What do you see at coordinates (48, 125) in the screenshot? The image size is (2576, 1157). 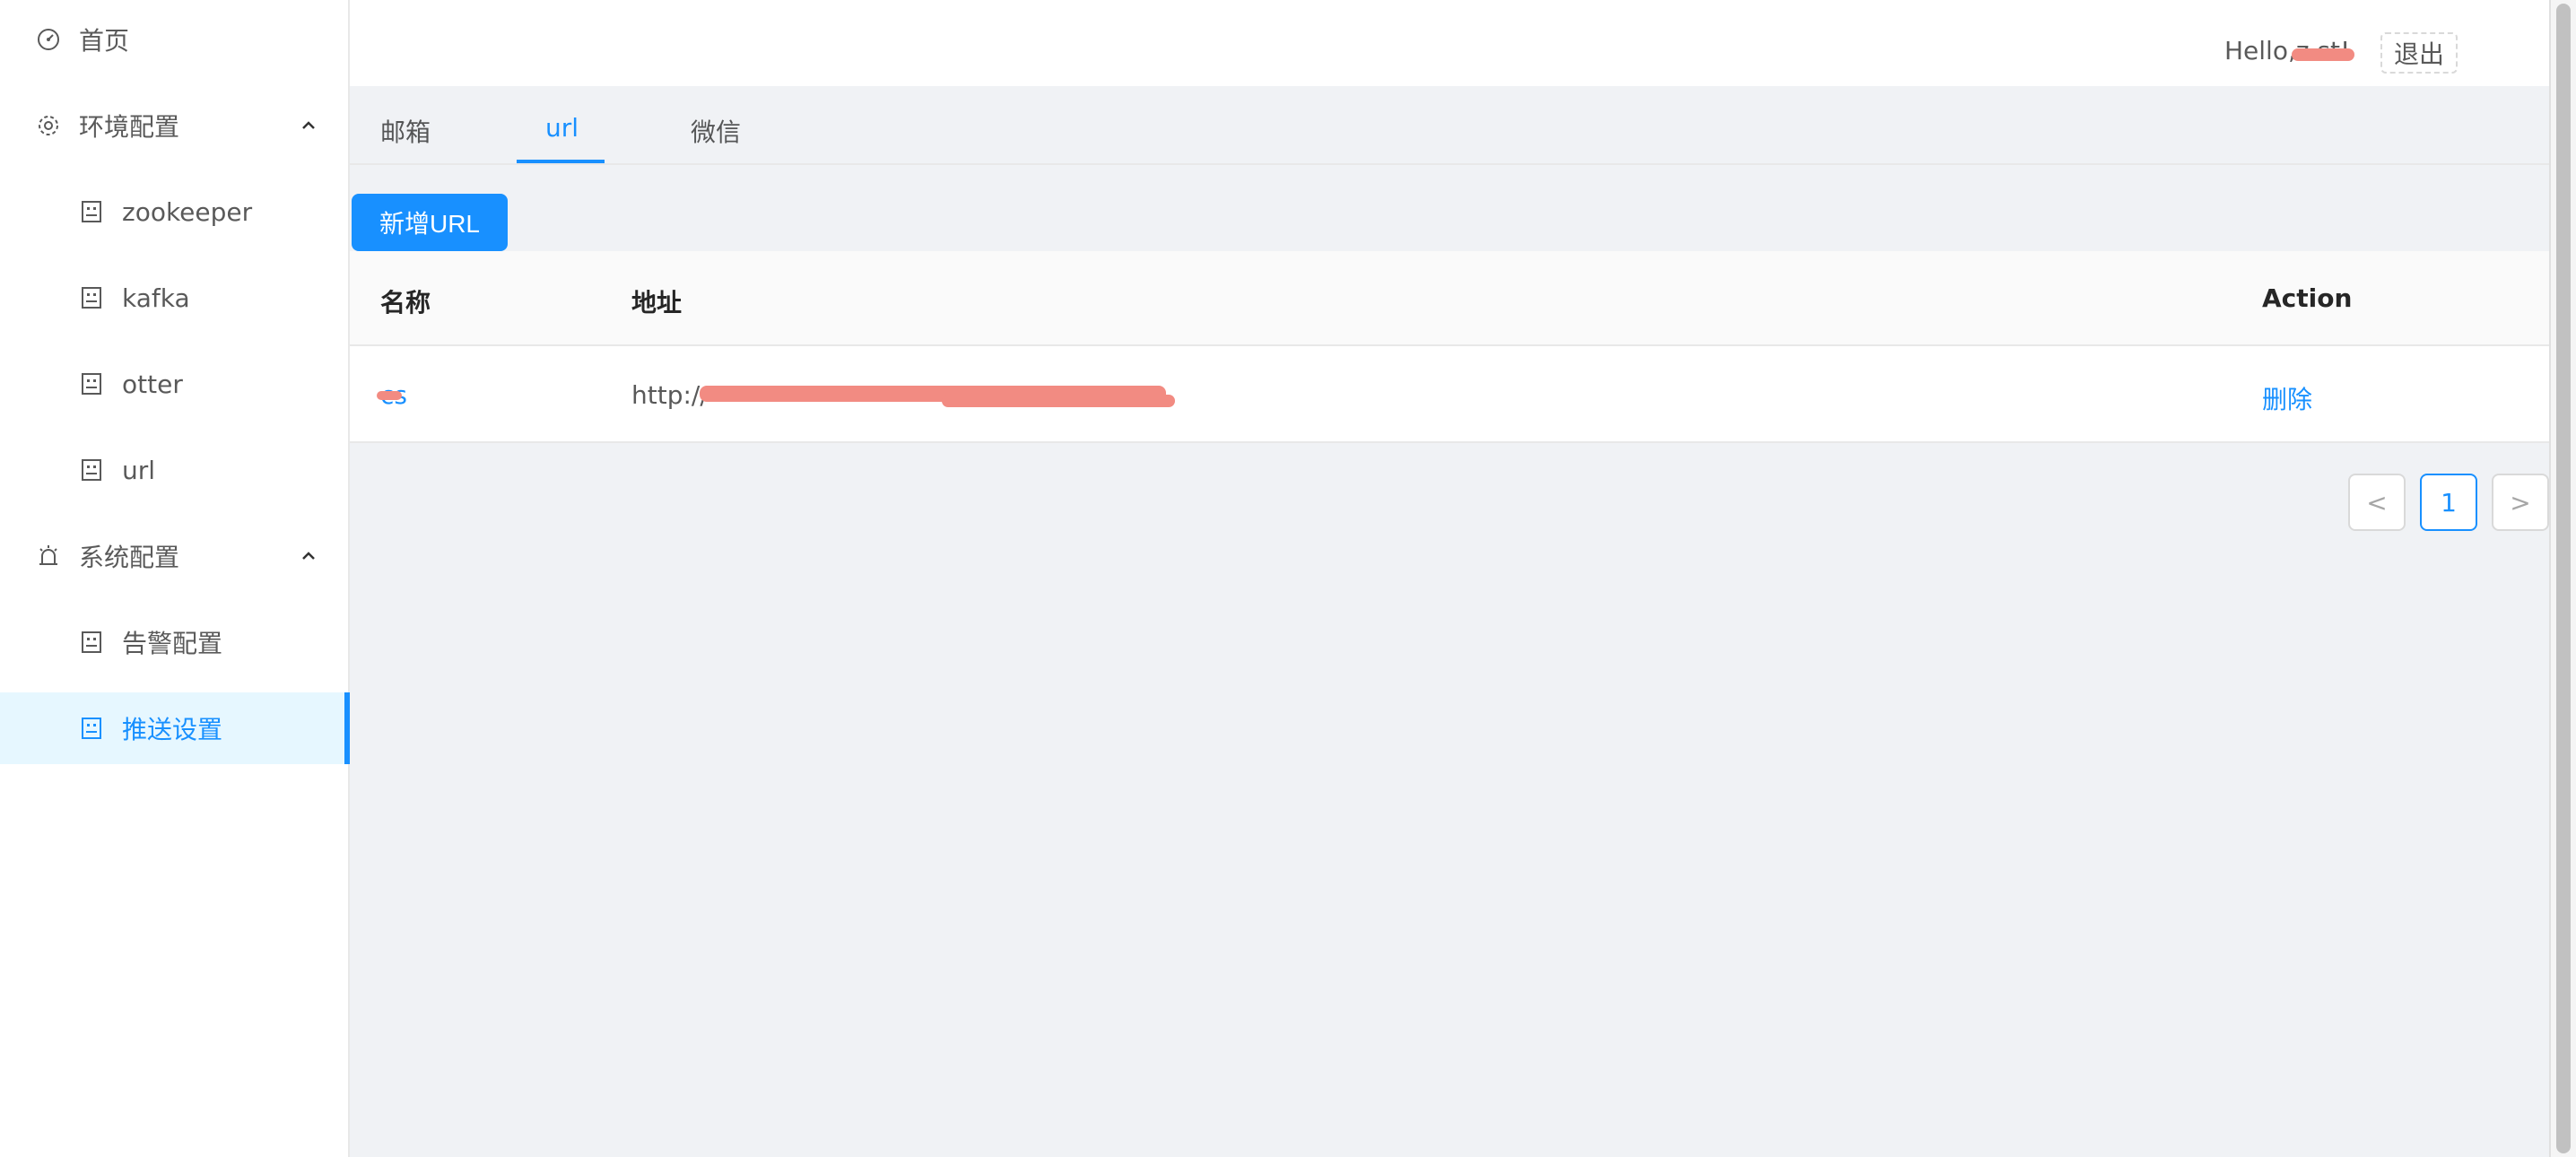 I see `gear-icon` at bounding box center [48, 125].